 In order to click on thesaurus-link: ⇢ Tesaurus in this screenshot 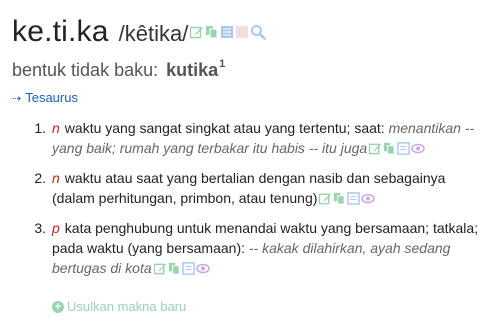, I will do `click(45, 97)`.